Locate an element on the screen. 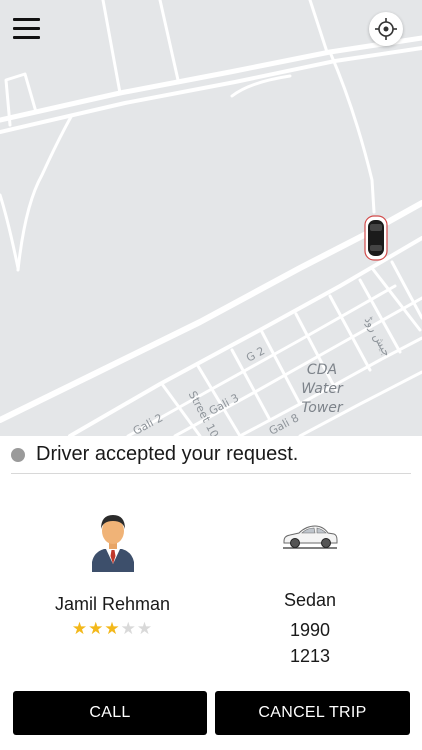  vehicle-year: 1990 is located at coordinates (310, 630).